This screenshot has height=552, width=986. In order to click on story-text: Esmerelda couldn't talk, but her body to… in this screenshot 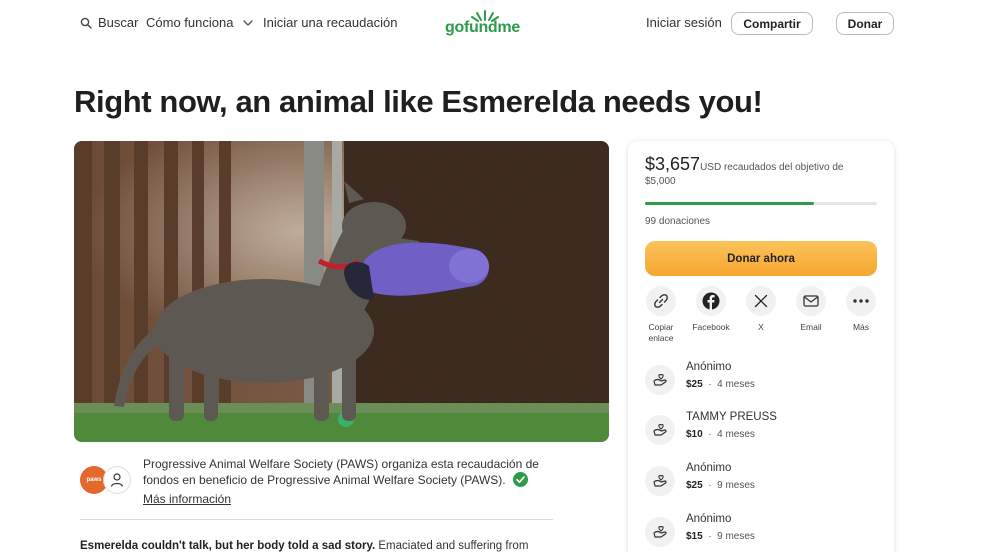, I will do `click(320, 546)`.